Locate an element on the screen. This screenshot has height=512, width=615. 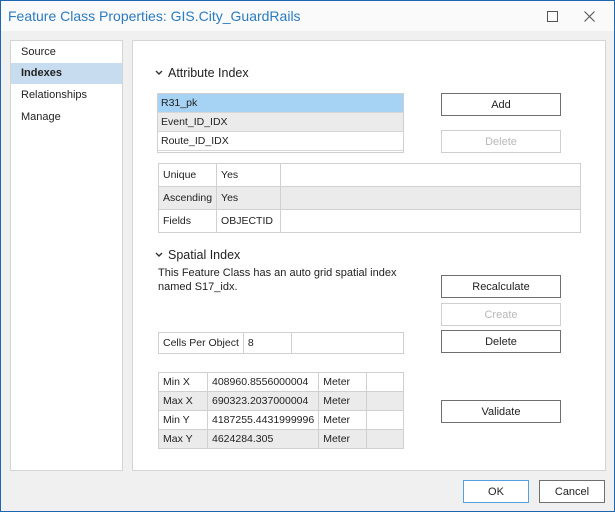
extent-value: 408960.8556000004 is located at coordinates (263, 382).